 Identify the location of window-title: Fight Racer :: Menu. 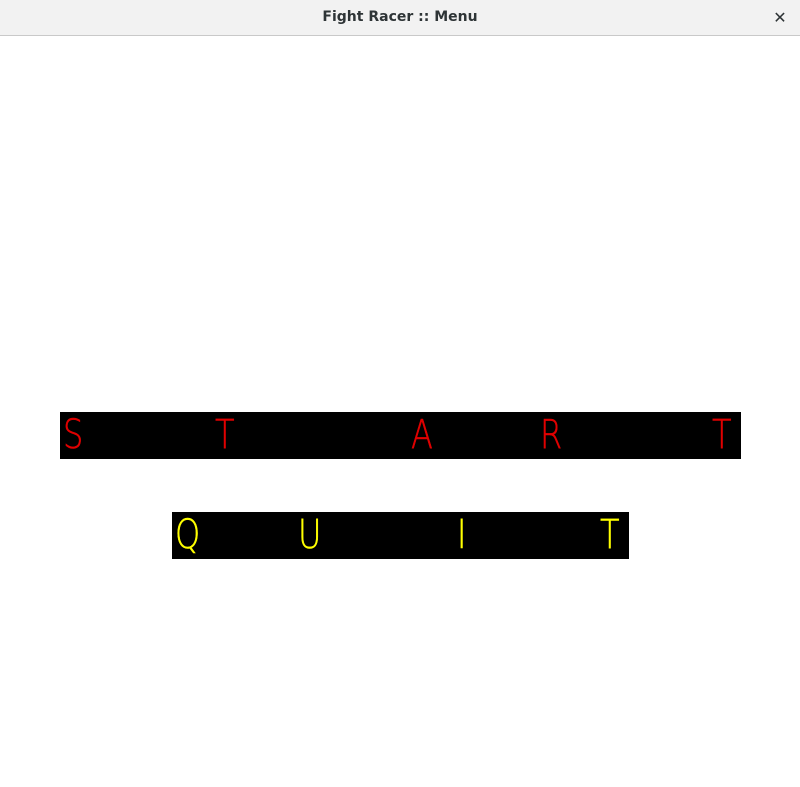
(400, 17).